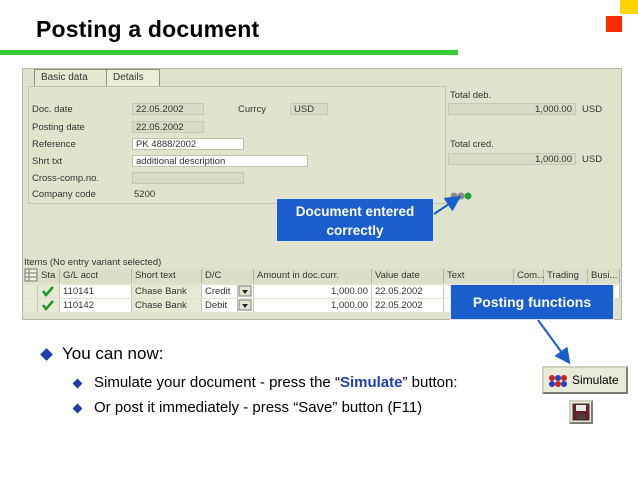 This screenshot has width=638, height=478. What do you see at coordinates (113, 353) in the screenshot?
I see `bullet-main-text: You can now:` at bounding box center [113, 353].